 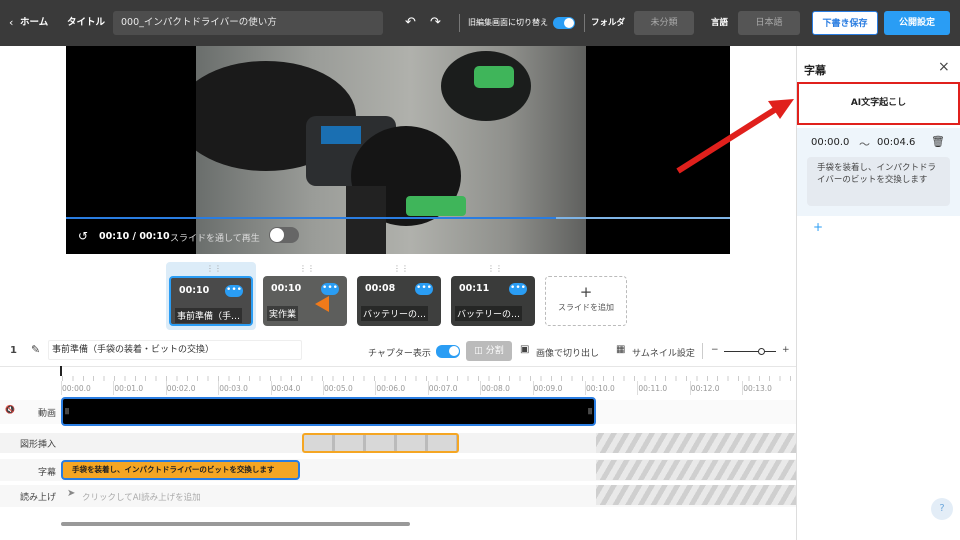 I want to click on thumbnail-icon: ▦, so click(x=620, y=349).